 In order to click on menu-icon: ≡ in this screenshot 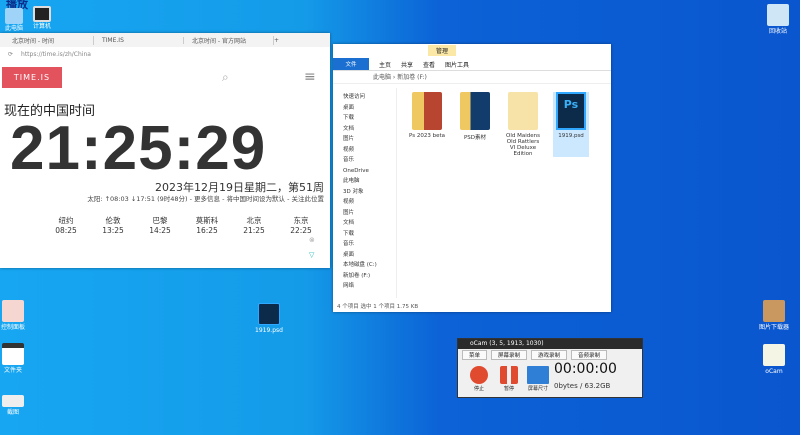, I will do `click(310, 77)`.